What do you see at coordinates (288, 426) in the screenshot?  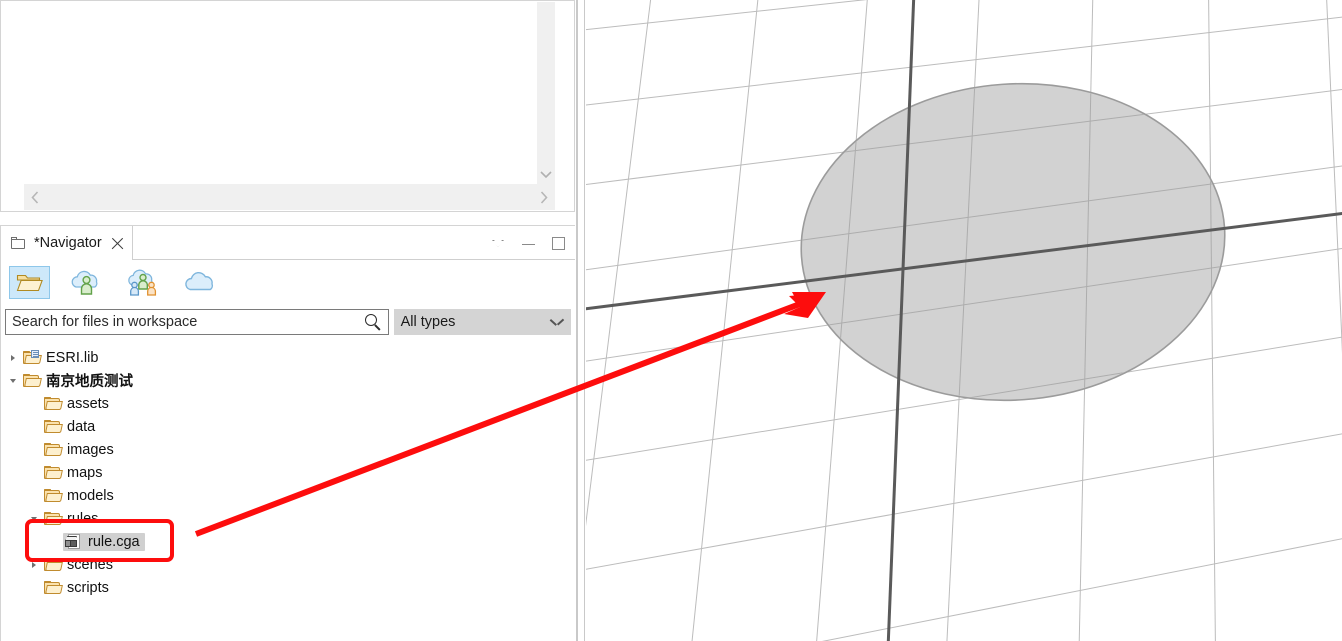 I see `tree-row: data` at bounding box center [288, 426].